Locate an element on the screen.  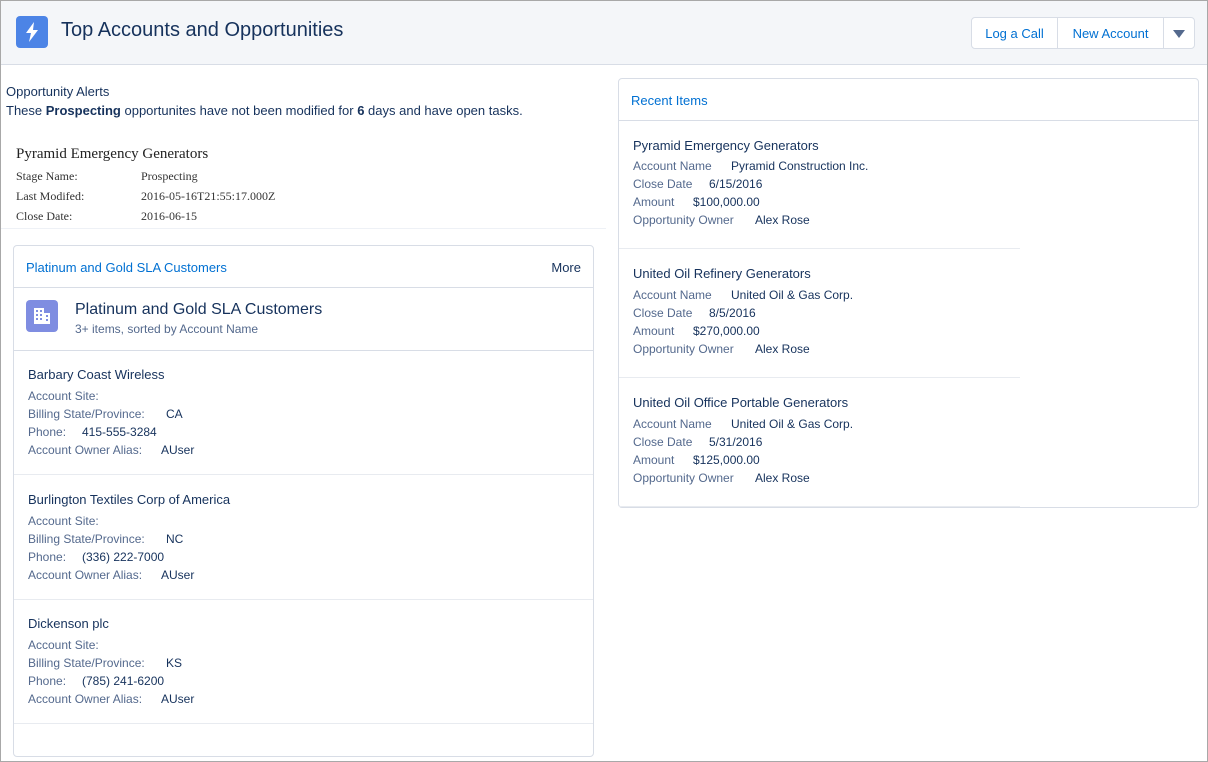
billing-state-field: Billing State/Province: NC is located at coordinates (105, 539).